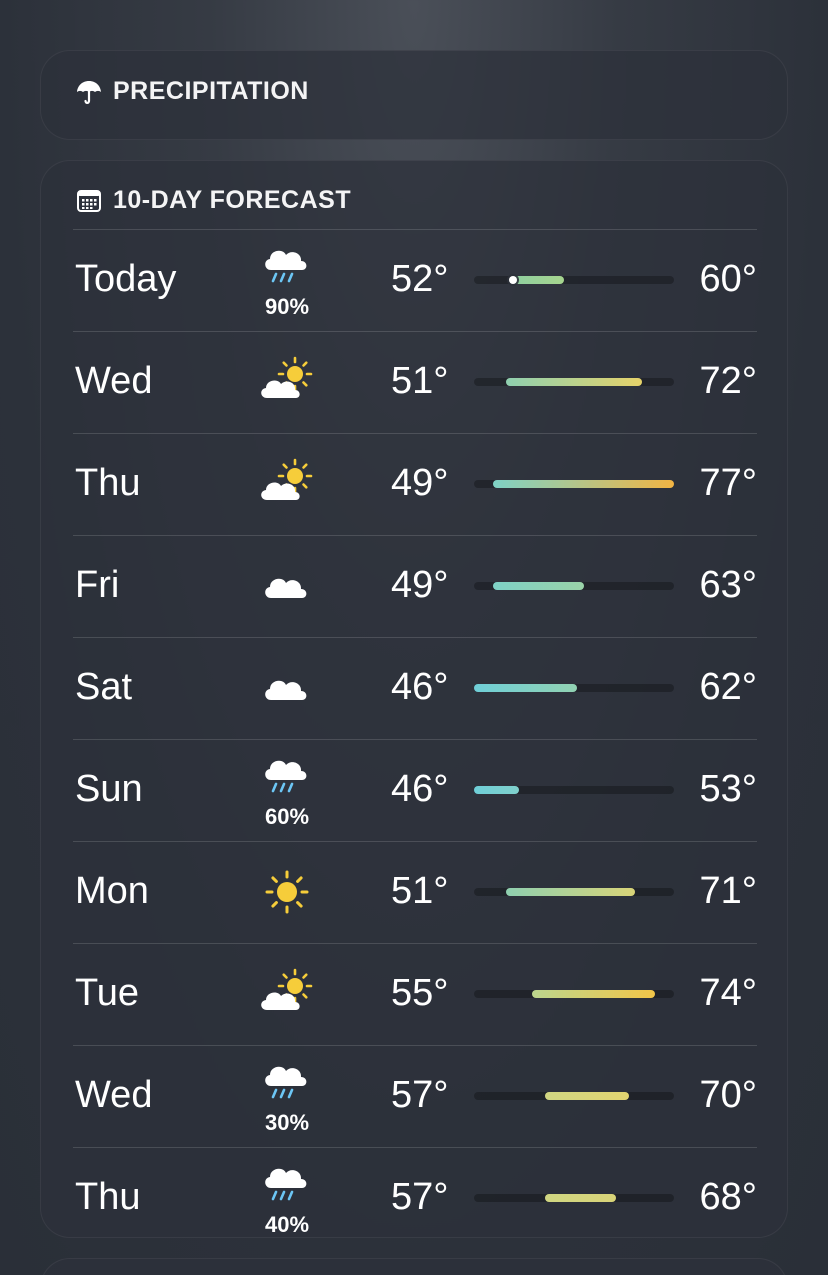  I want to click on precip-chance: 40%, so click(287, 1224).